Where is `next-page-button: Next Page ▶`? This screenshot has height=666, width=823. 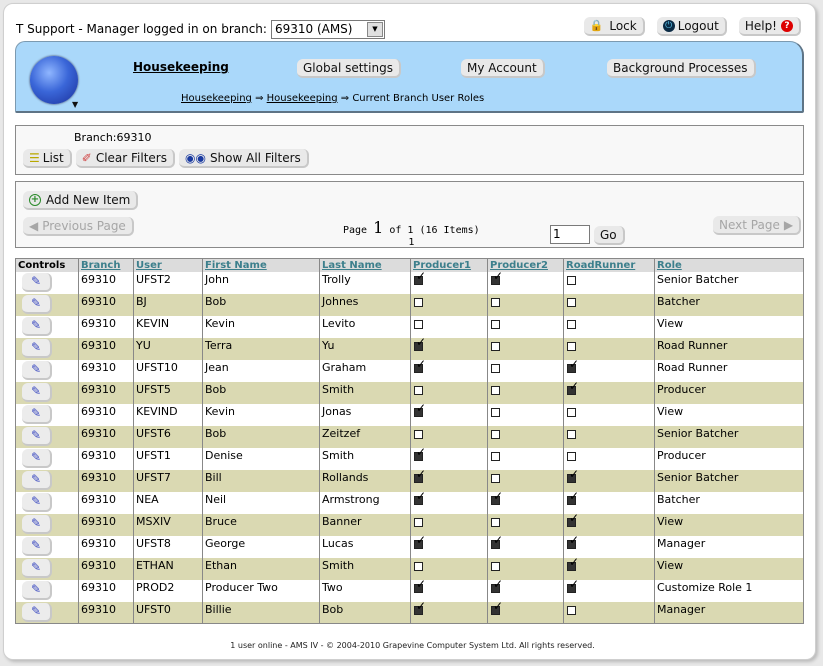
next-page-button: Next Page ▶ is located at coordinates (757, 225).